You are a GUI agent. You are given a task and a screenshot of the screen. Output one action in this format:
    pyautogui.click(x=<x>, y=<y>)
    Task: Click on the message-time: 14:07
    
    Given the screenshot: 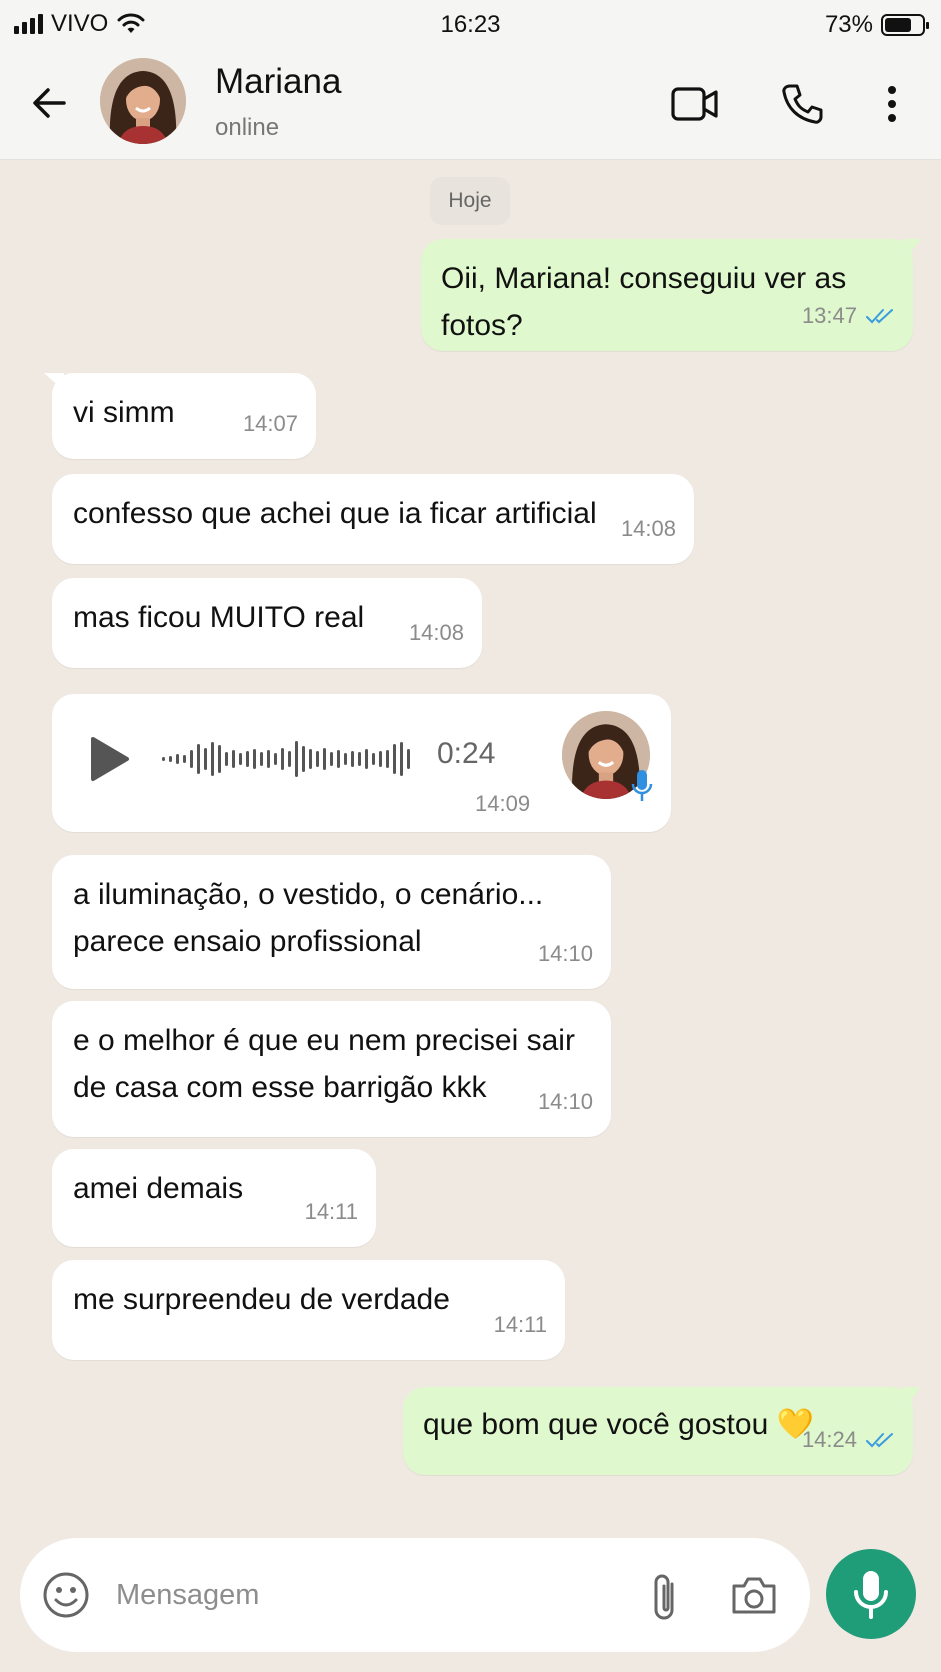 What is the action you would take?
    pyautogui.click(x=270, y=423)
    